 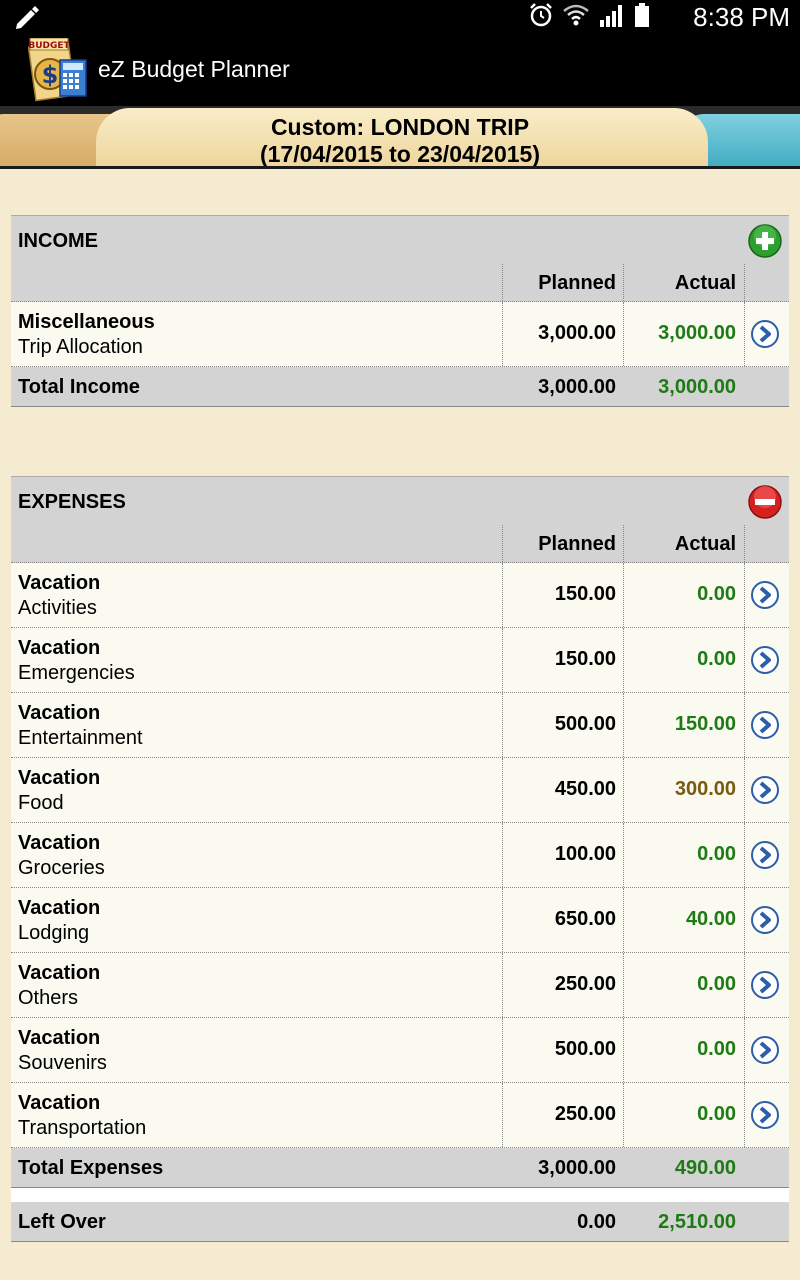 What do you see at coordinates (400, 985) in the screenshot?
I see `expense-row: Vacation Others 250.00 0.00` at bounding box center [400, 985].